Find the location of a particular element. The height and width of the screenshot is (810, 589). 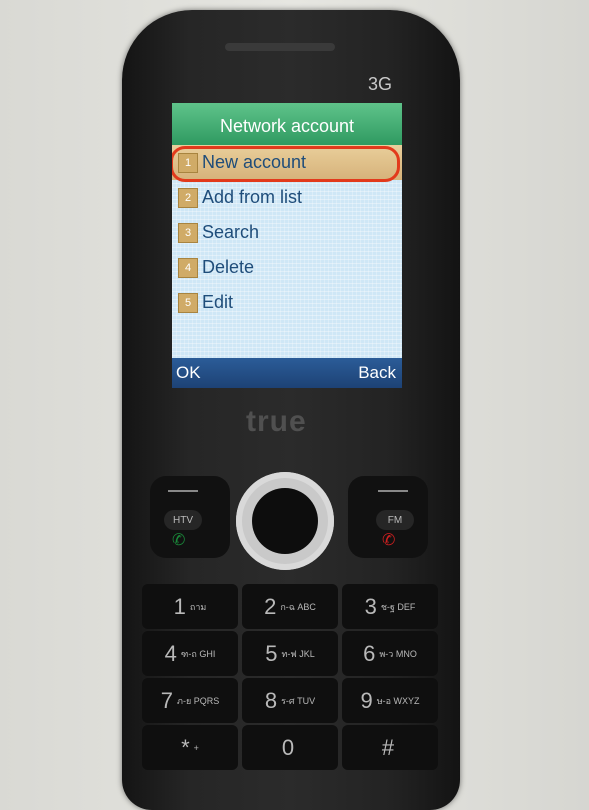

key-7: 7 ภ-ย PQRS is located at coordinates (190, 700).